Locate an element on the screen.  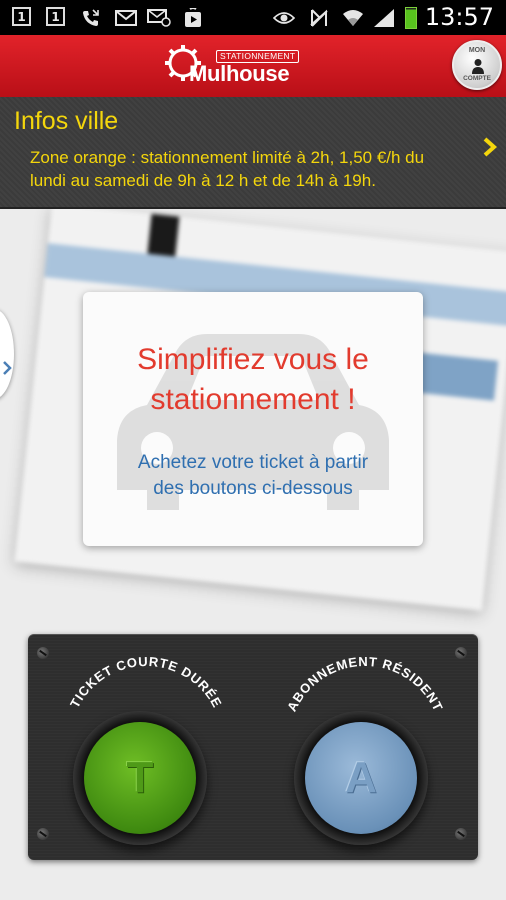
ticket-letter: T is located at coordinates (140, 777).